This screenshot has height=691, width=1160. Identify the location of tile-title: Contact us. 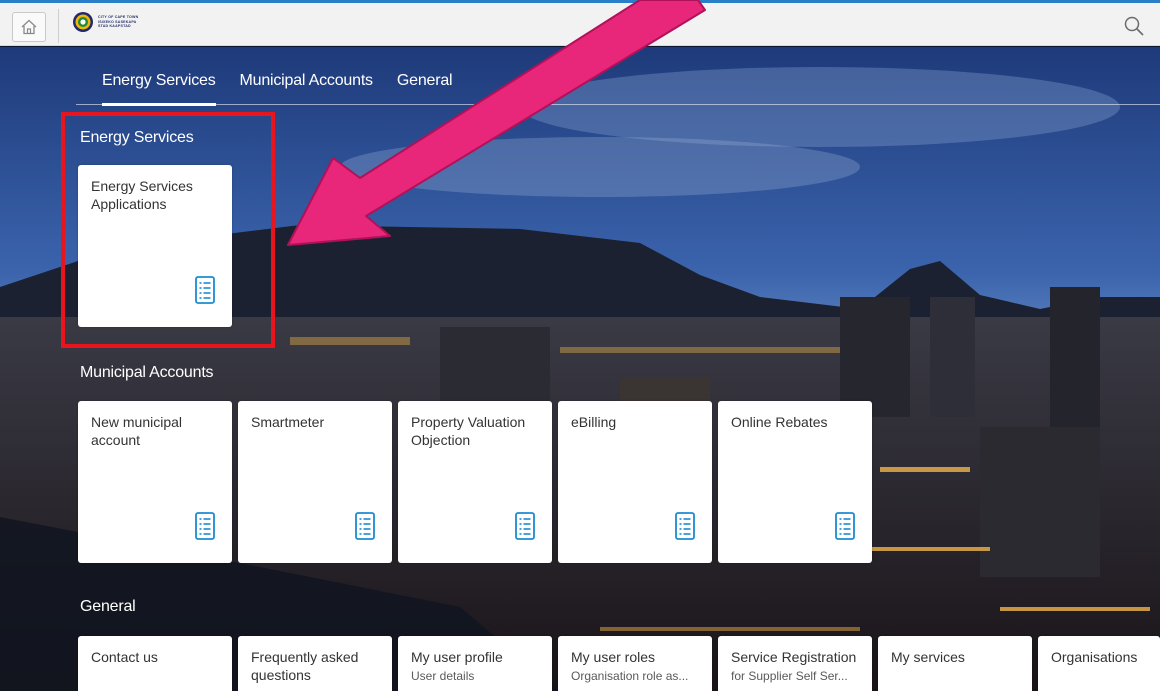
(124, 657).